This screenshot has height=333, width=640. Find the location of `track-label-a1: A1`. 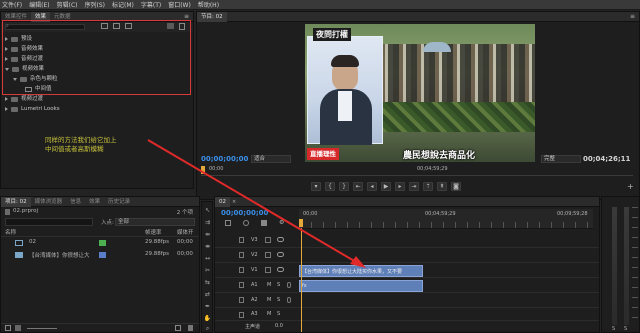

track-label-a1: A1 is located at coordinates (254, 285).